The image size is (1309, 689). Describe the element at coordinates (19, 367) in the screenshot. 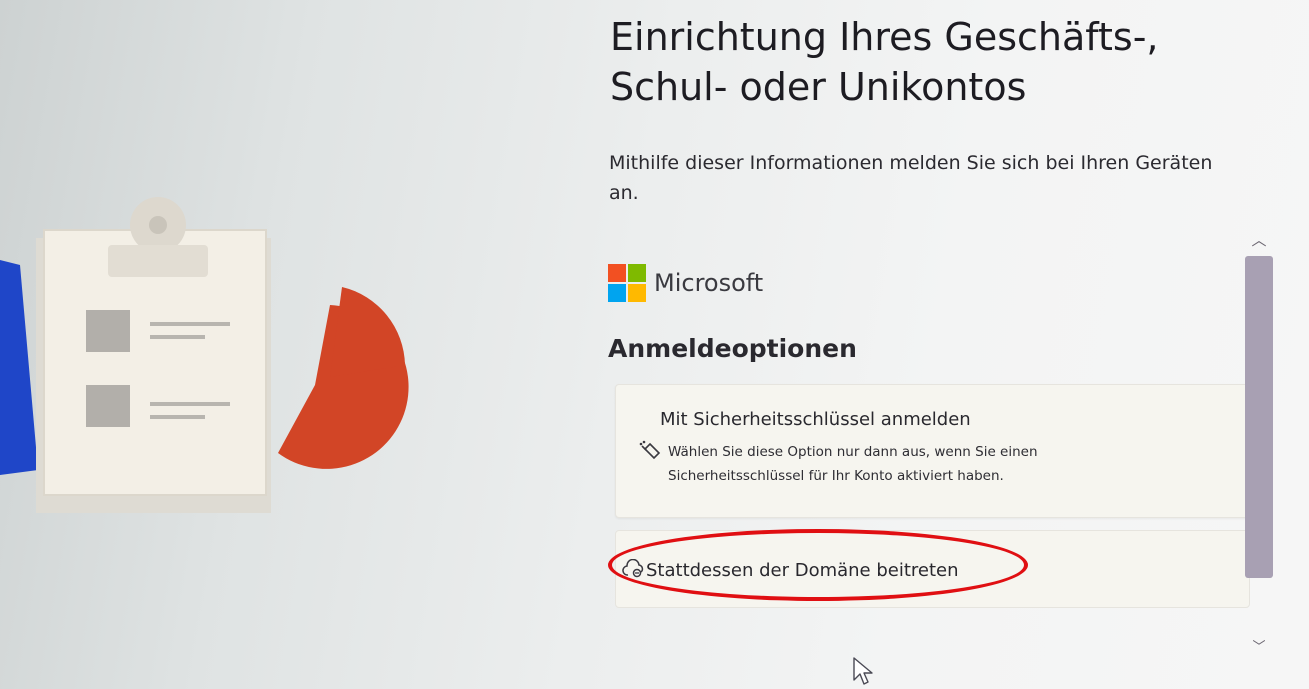

I see `blue-tablet-shape` at that location.